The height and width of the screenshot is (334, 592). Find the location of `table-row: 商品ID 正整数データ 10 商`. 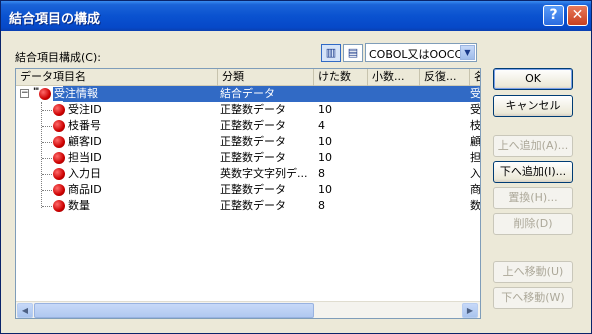

table-row: 商品ID 正整数データ 10 商 is located at coordinates (248, 190).